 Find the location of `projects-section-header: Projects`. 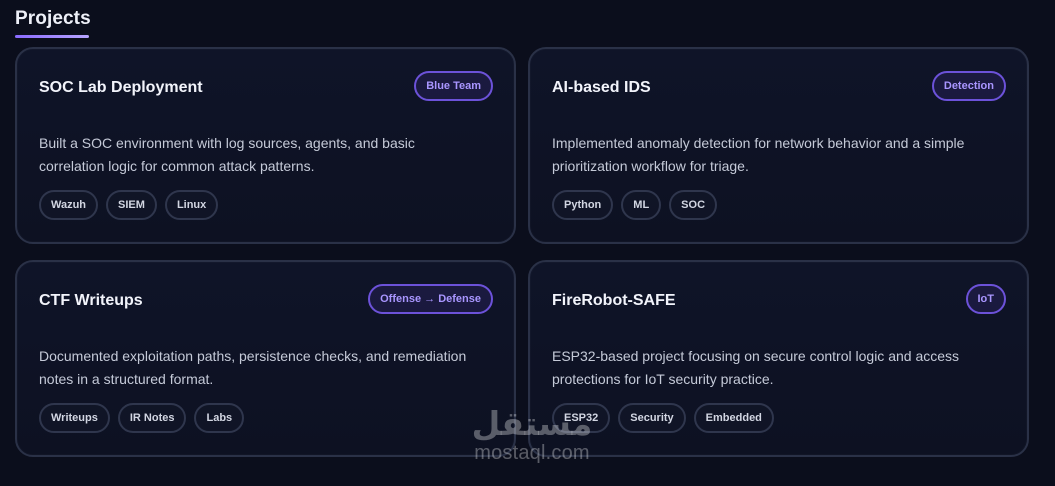

projects-section-header: Projects is located at coordinates (53, 23).